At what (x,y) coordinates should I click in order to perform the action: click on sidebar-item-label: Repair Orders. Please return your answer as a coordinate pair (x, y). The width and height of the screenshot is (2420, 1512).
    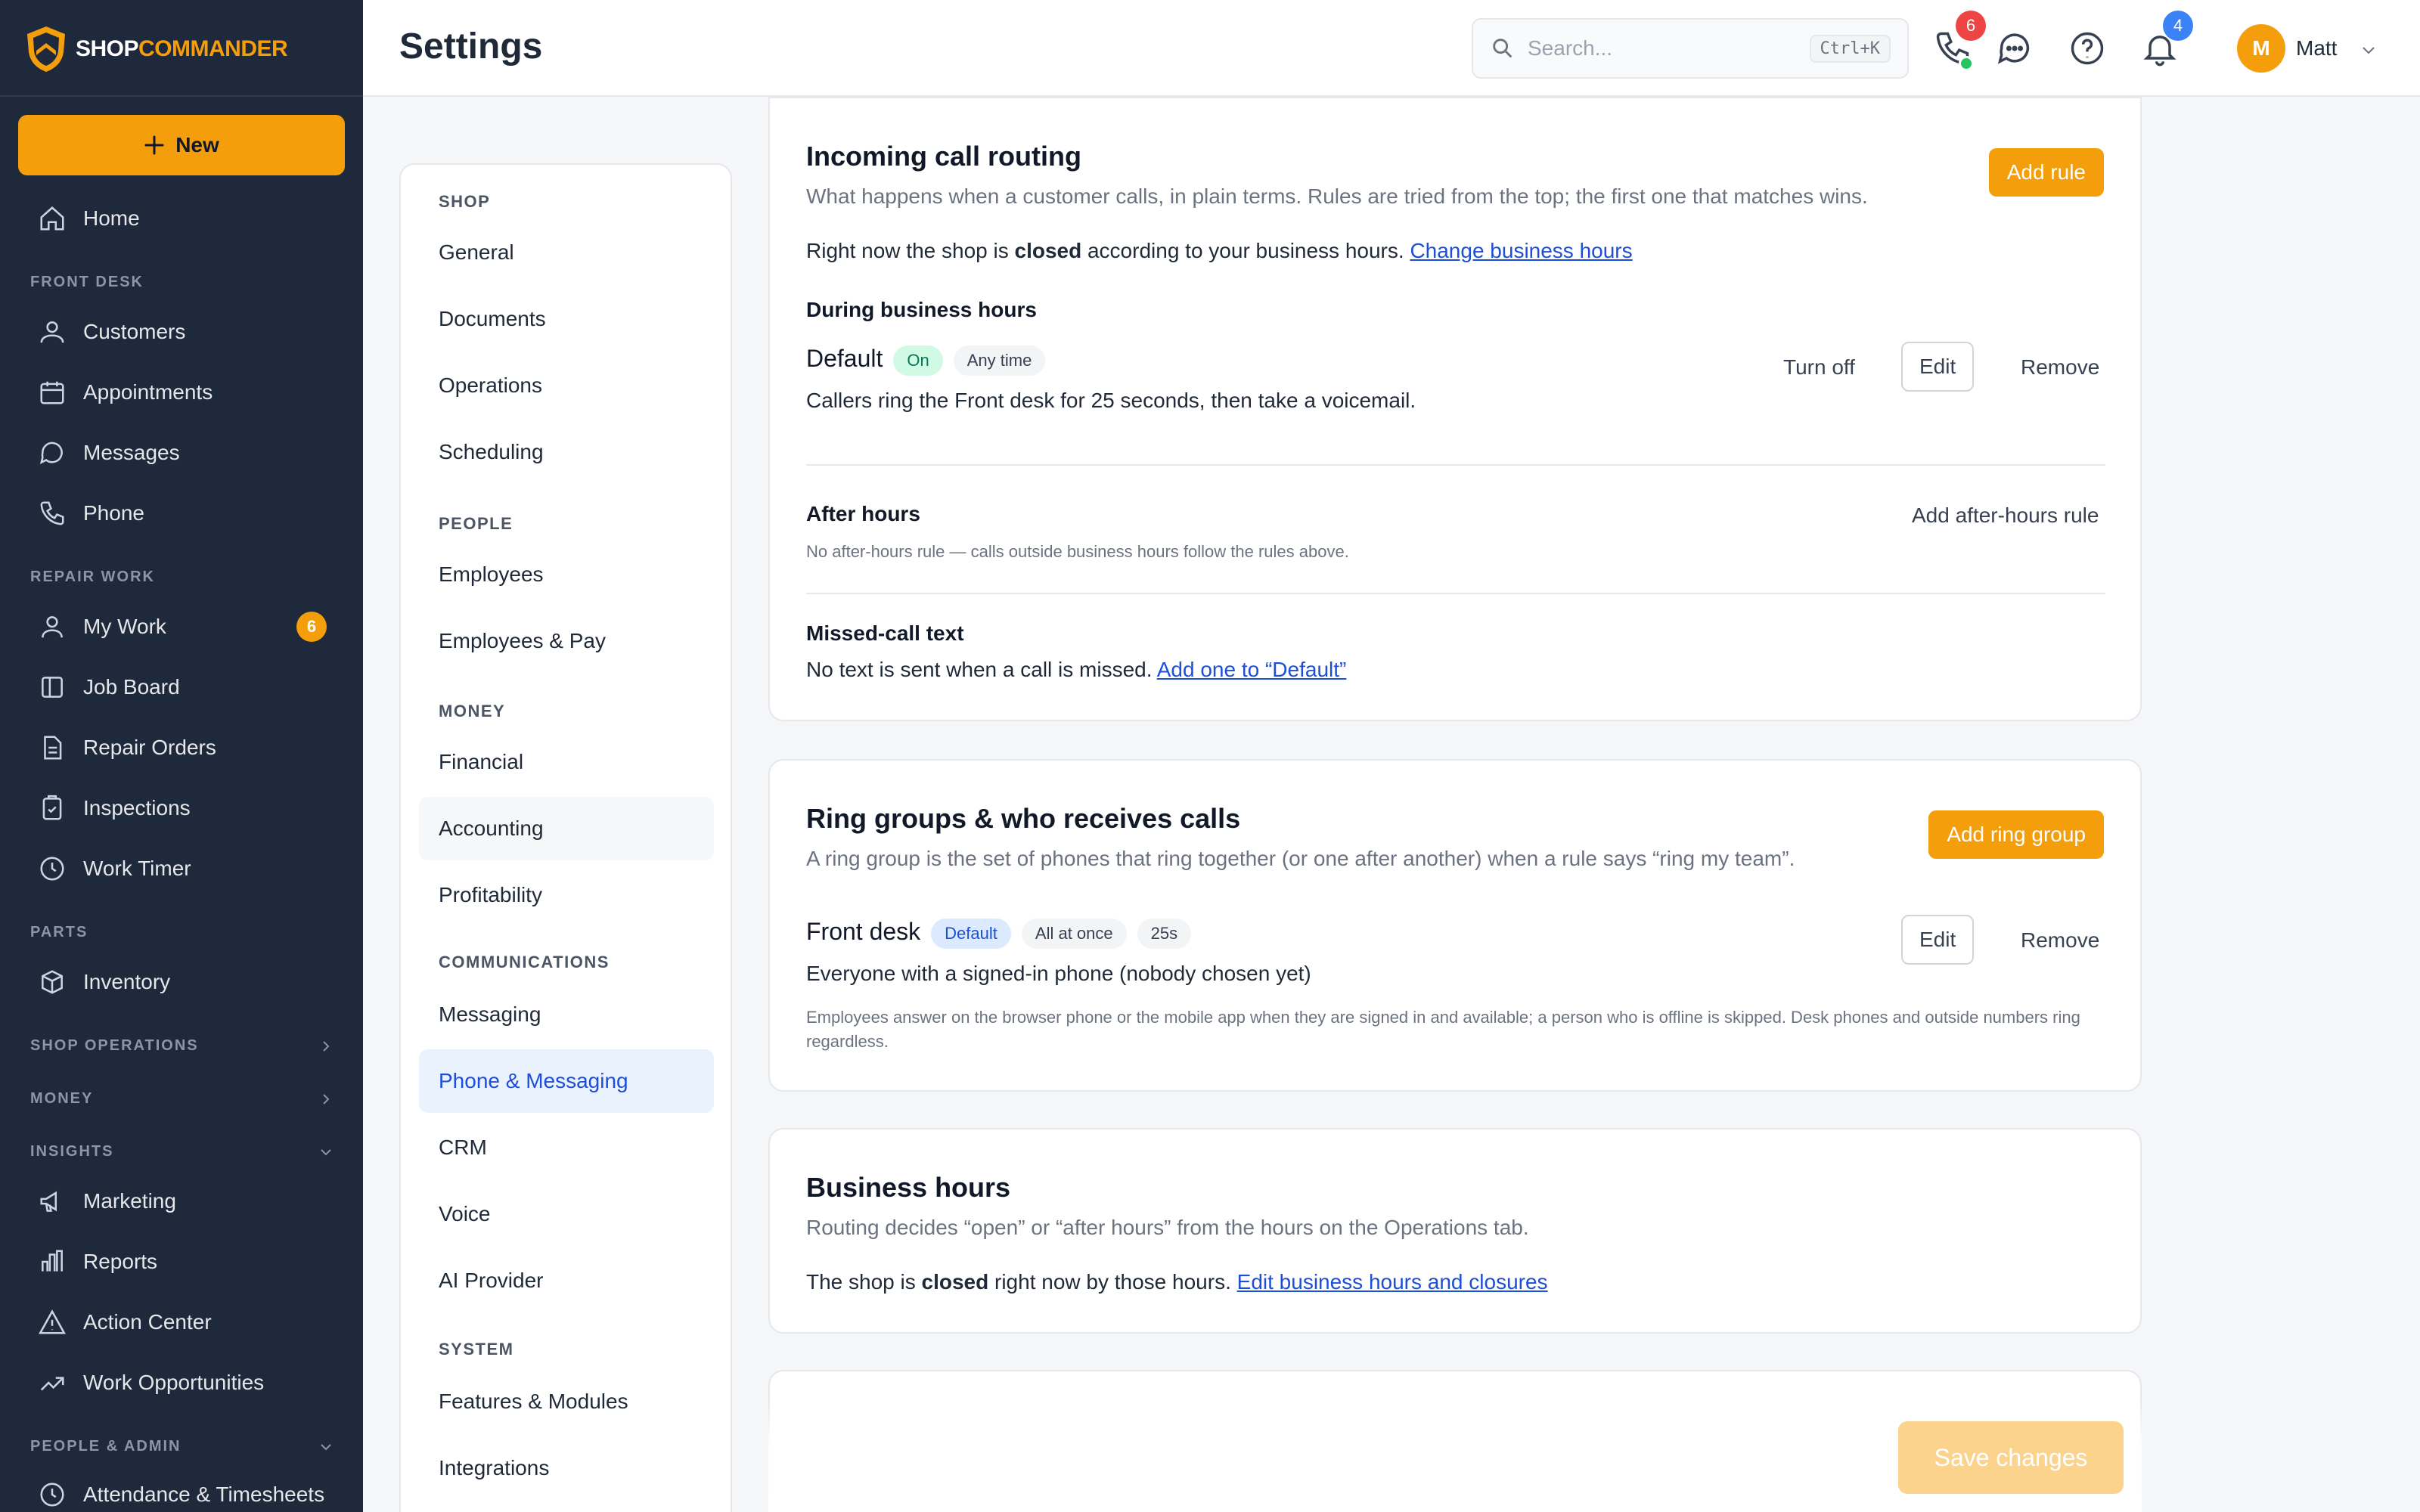
    Looking at the image, I should click on (149, 747).